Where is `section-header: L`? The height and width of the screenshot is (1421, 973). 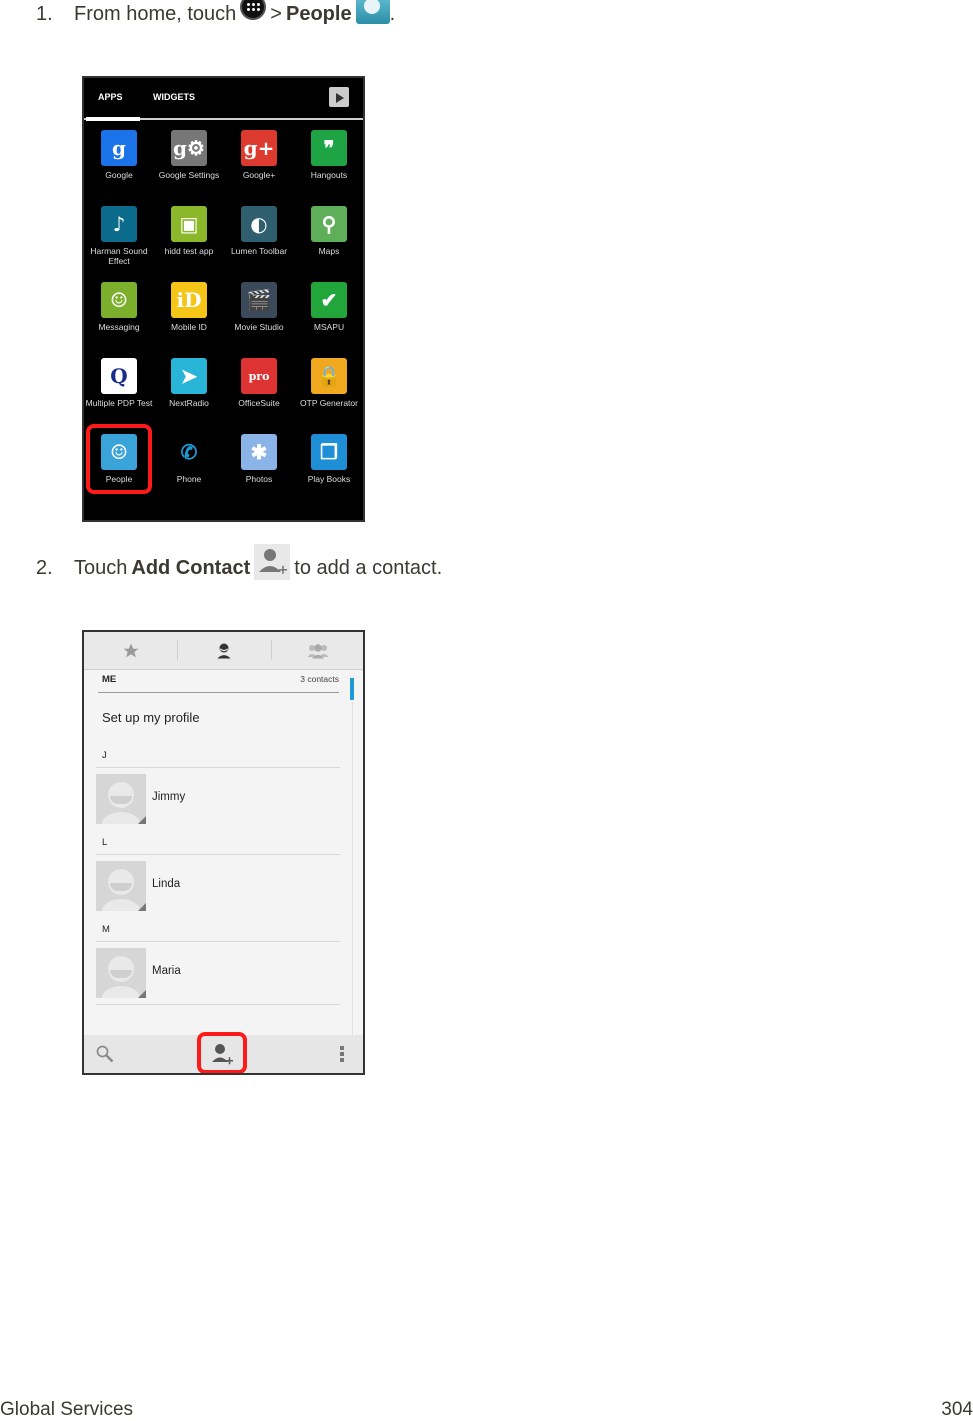 section-header: L is located at coordinates (105, 842).